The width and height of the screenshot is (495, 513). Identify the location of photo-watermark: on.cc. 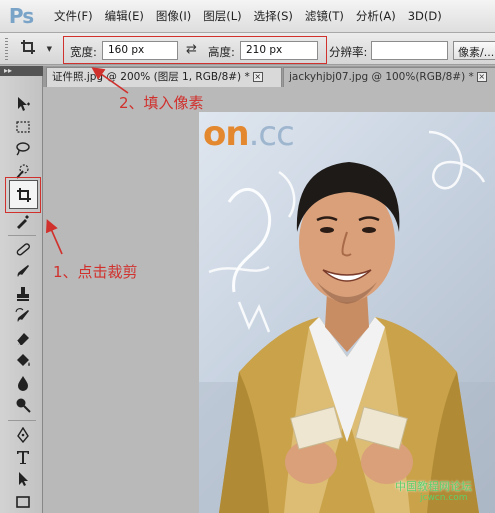
(249, 134).